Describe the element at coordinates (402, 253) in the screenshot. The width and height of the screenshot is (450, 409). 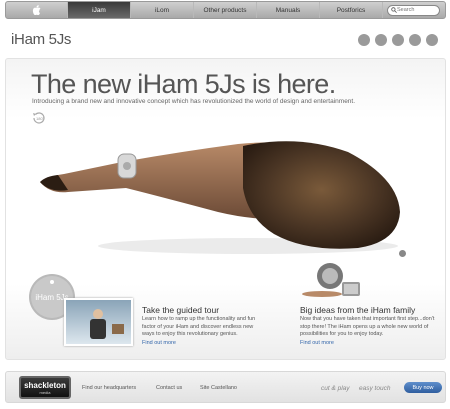
I see `carousel-next-icon` at that location.